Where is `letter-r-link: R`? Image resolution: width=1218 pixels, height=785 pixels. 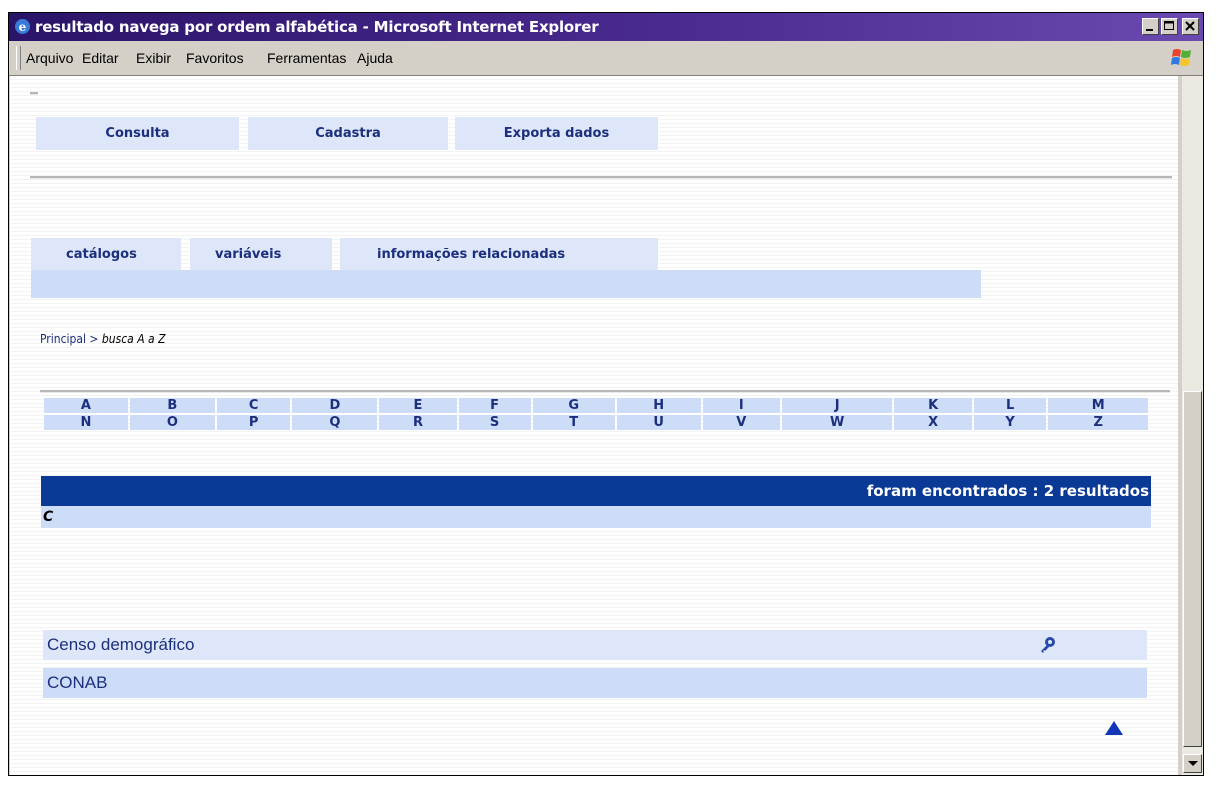
letter-r-link: R is located at coordinates (418, 422).